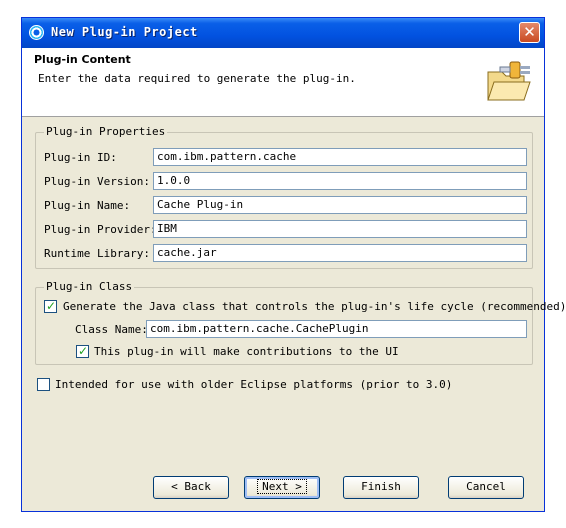  What do you see at coordinates (191, 487) in the screenshot?
I see `back-button: < Back` at bounding box center [191, 487].